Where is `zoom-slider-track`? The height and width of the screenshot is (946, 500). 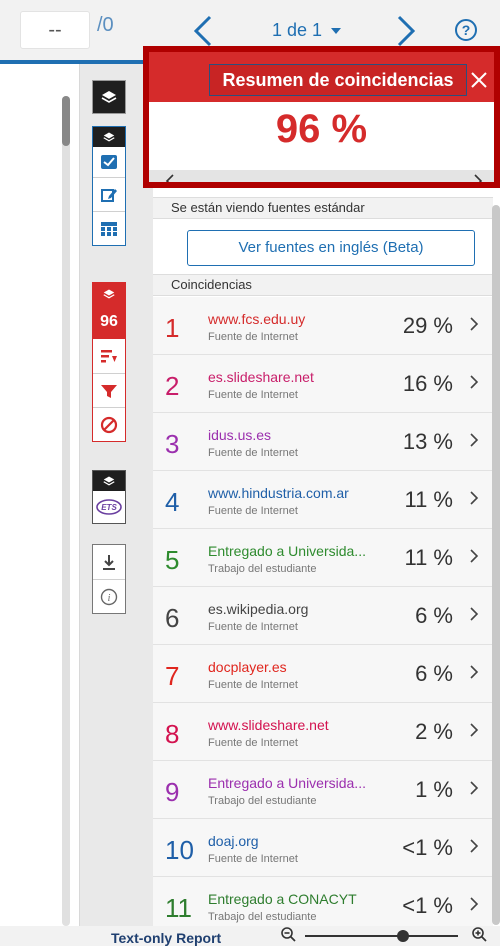 zoom-slider-track is located at coordinates (381, 936).